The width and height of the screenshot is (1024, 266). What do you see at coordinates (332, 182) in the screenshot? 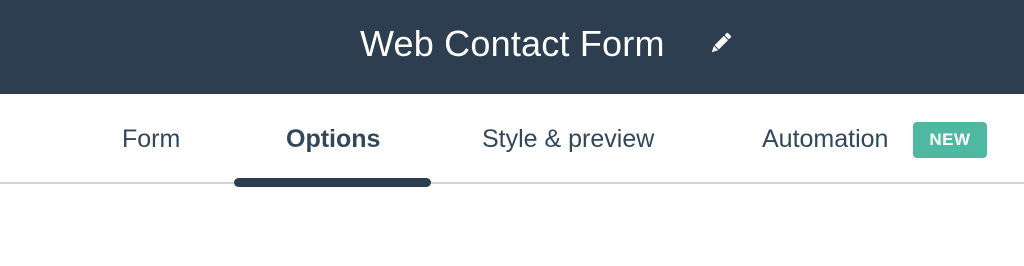
I see `active-tab-indicator` at bounding box center [332, 182].